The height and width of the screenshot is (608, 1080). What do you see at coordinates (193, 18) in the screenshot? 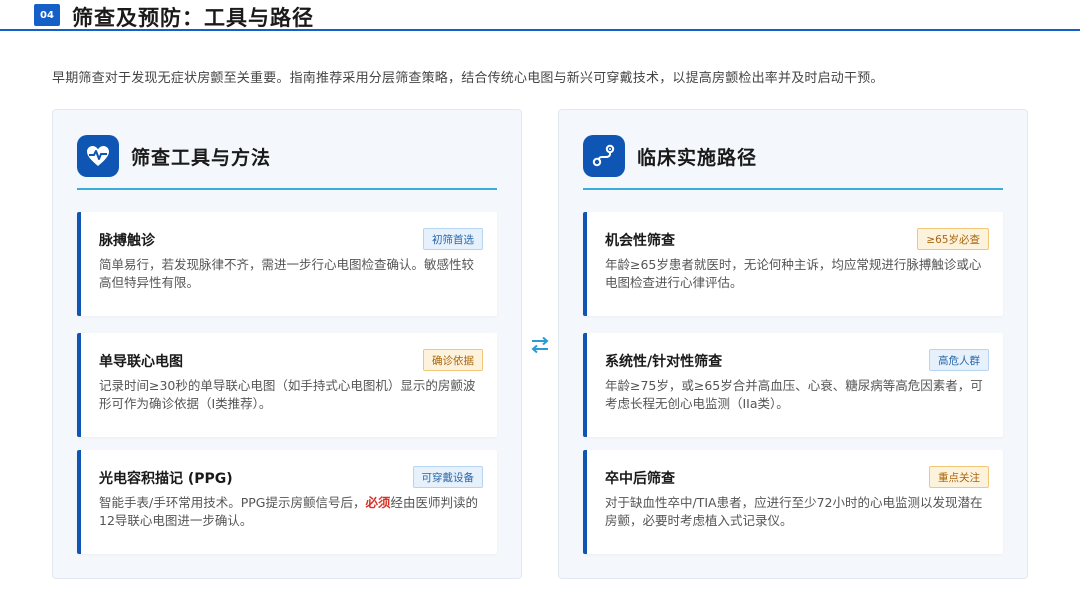
I see `page-title: 筛查及预防：工具与路径` at bounding box center [193, 18].